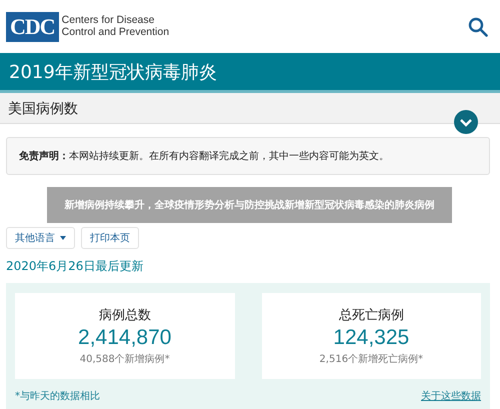 This screenshot has height=409, width=500. What do you see at coordinates (75, 266) in the screenshot?
I see `update-date: 2020年6月26日最后更新` at bounding box center [75, 266].